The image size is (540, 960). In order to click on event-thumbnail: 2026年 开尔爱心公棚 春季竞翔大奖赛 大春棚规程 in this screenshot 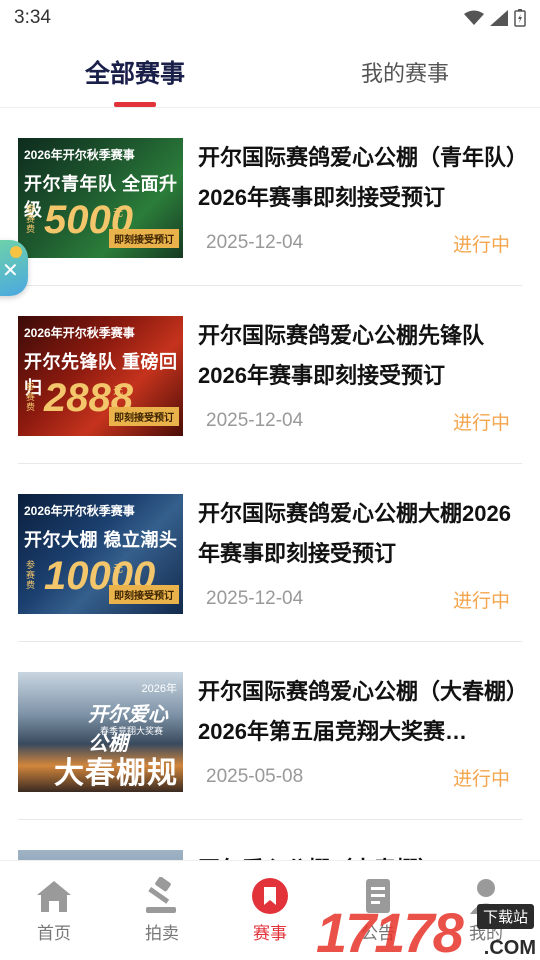, I will do `click(100, 732)`.